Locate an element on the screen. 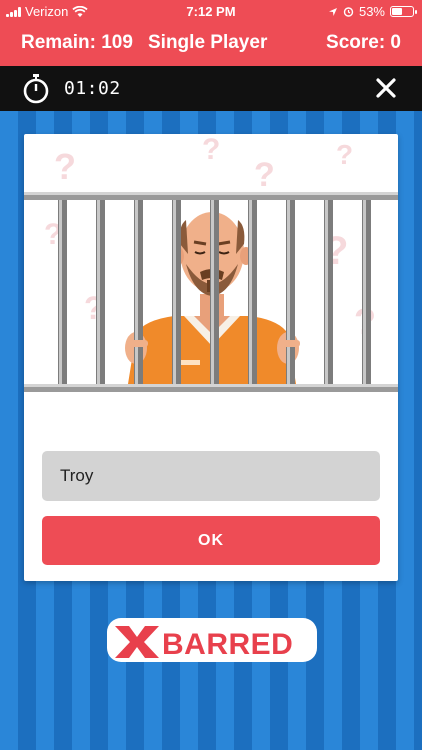 Image resolution: width=422 pixels, height=750 pixels. battery-percent: 53% is located at coordinates (371, 11).